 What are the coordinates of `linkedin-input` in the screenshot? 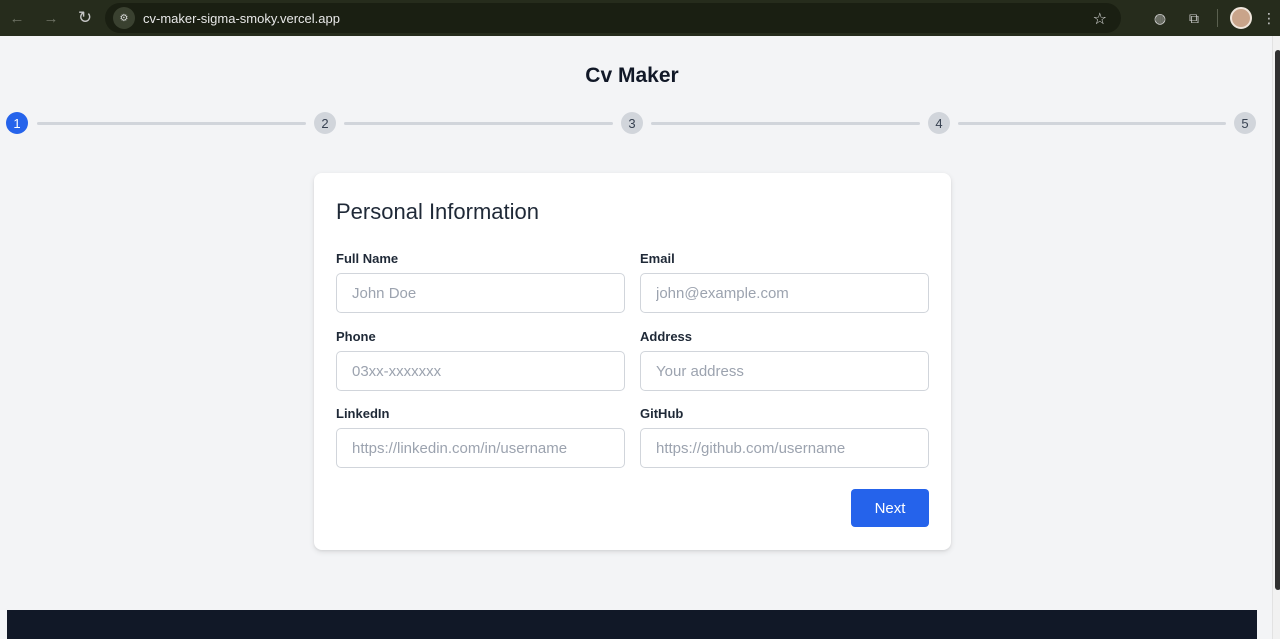 It's located at (480, 448).